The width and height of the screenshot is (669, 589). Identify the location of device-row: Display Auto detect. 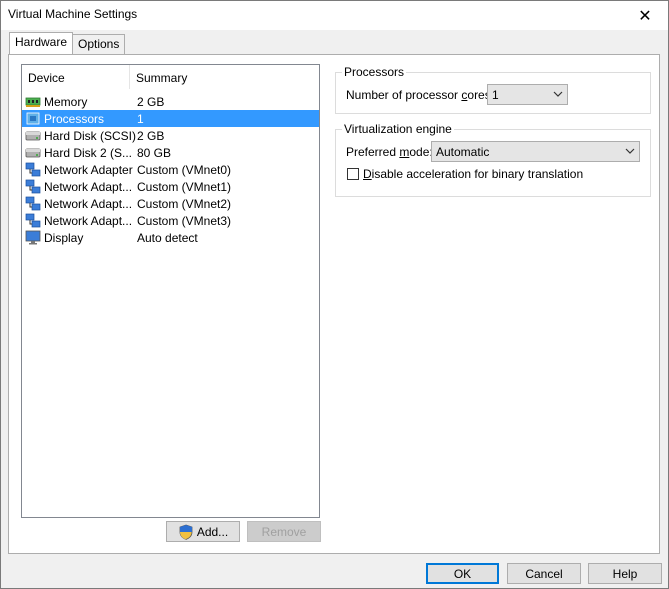
(170, 237).